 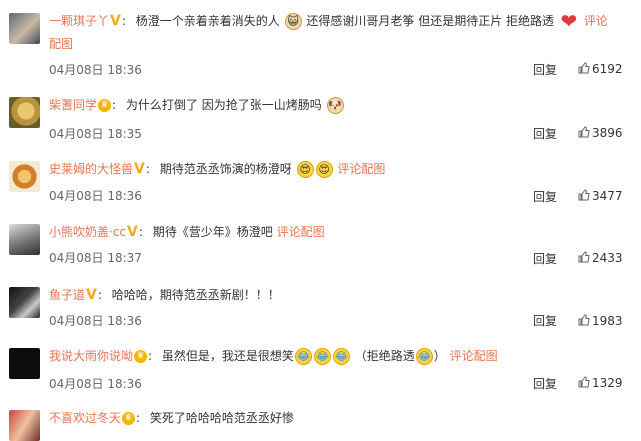 I want to click on like-count: 2433, so click(x=607, y=258).